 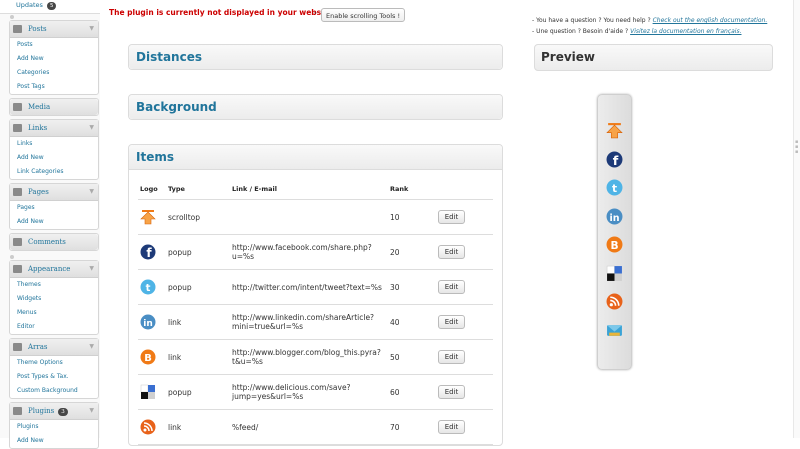 What do you see at coordinates (412, 322) in the screenshot?
I see `row-rank: 40` at bounding box center [412, 322].